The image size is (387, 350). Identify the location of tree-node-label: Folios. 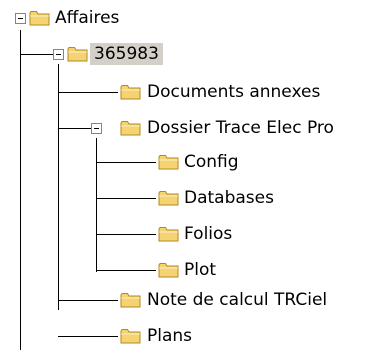
(208, 234).